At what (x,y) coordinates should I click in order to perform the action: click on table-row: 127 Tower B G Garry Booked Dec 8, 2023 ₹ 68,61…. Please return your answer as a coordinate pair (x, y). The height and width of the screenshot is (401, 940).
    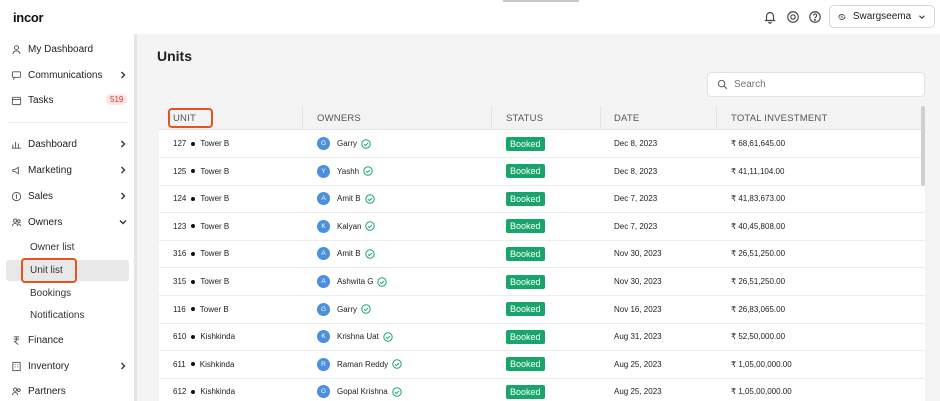
    Looking at the image, I should click on (542, 144).